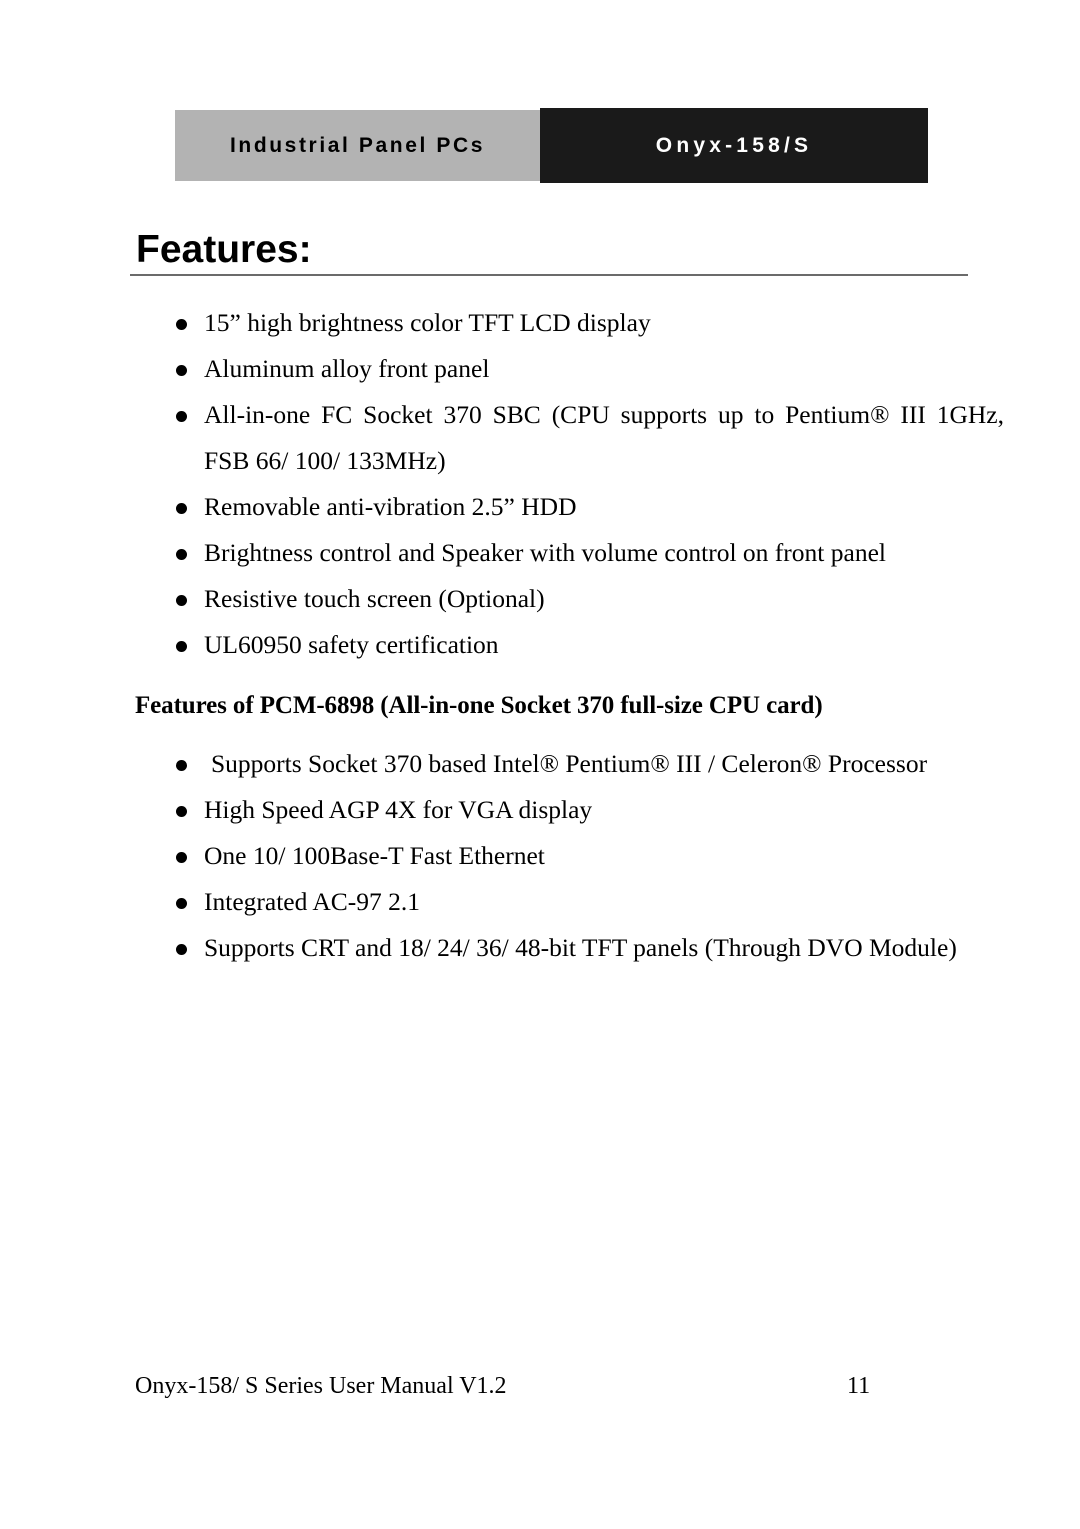  Describe the element at coordinates (575, 599) in the screenshot. I see `list-item: Resistive touch screen (Optional)` at that location.